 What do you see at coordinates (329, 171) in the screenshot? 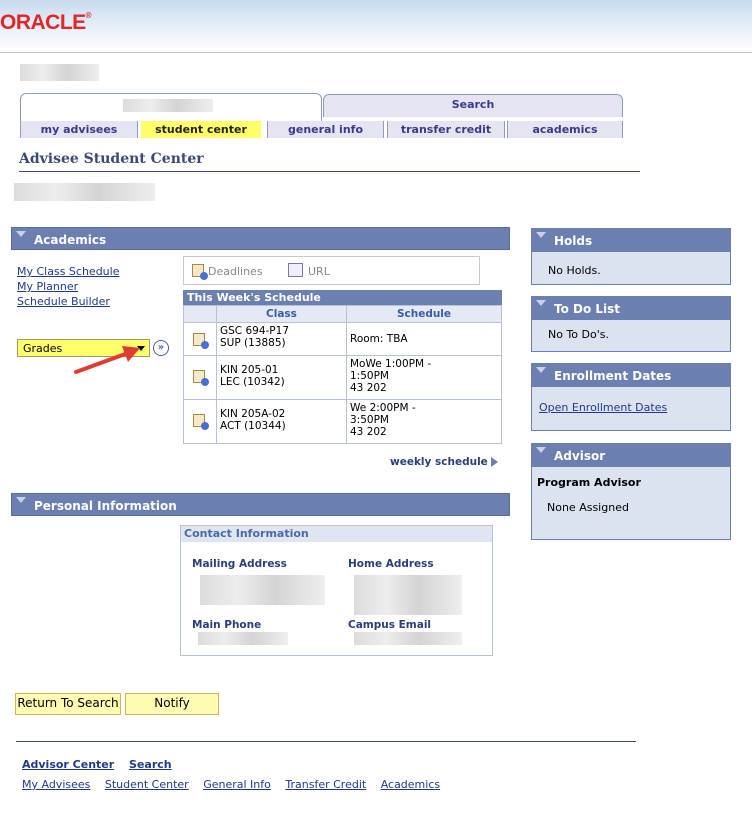
I see `title-divider` at bounding box center [329, 171].